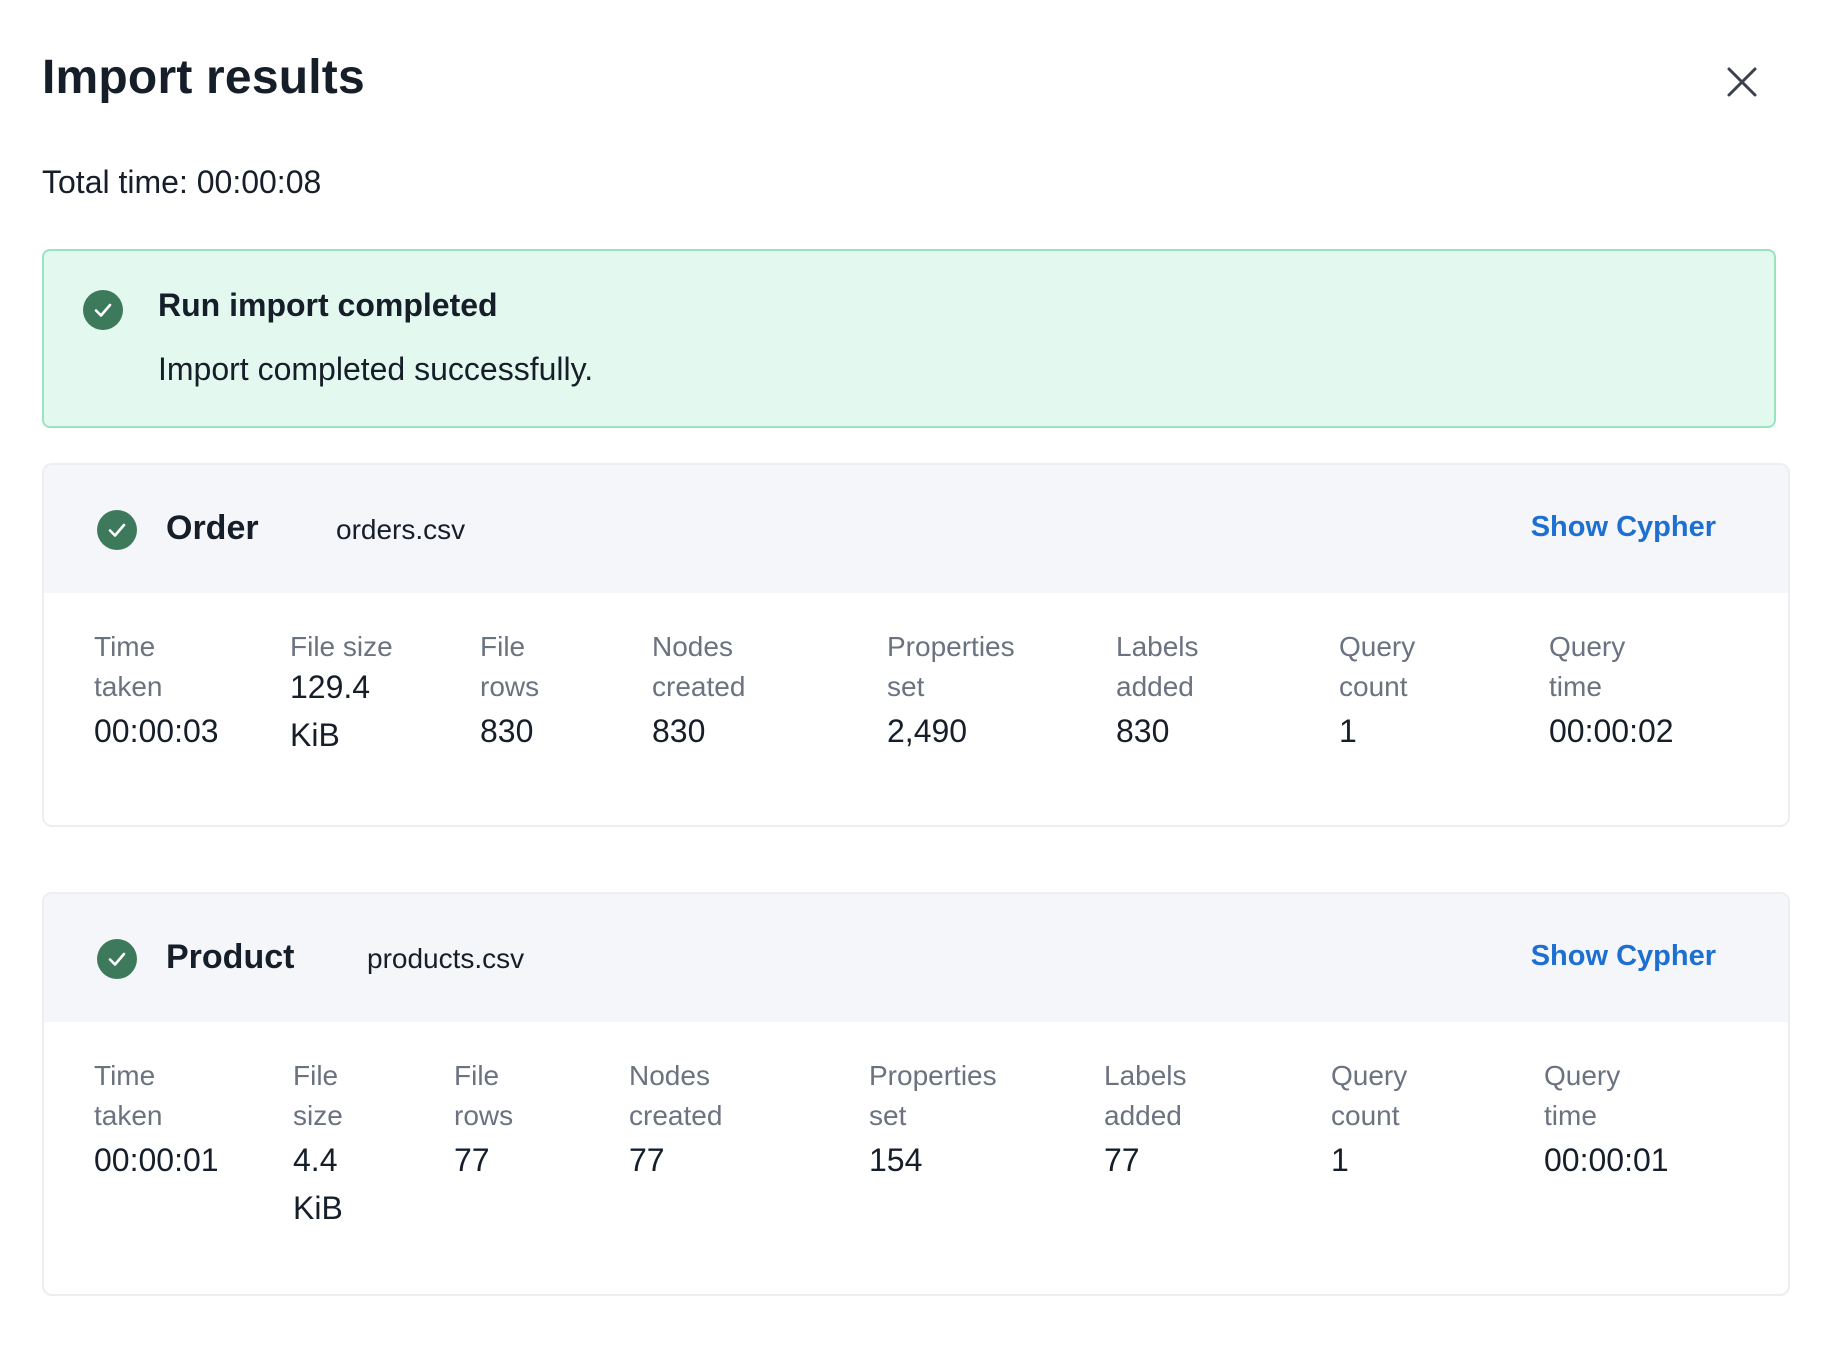 The height and width of the screenshot is (1348, 1822). I want to click on stat-labels-added: Labels added 830, so click(1157, 691).